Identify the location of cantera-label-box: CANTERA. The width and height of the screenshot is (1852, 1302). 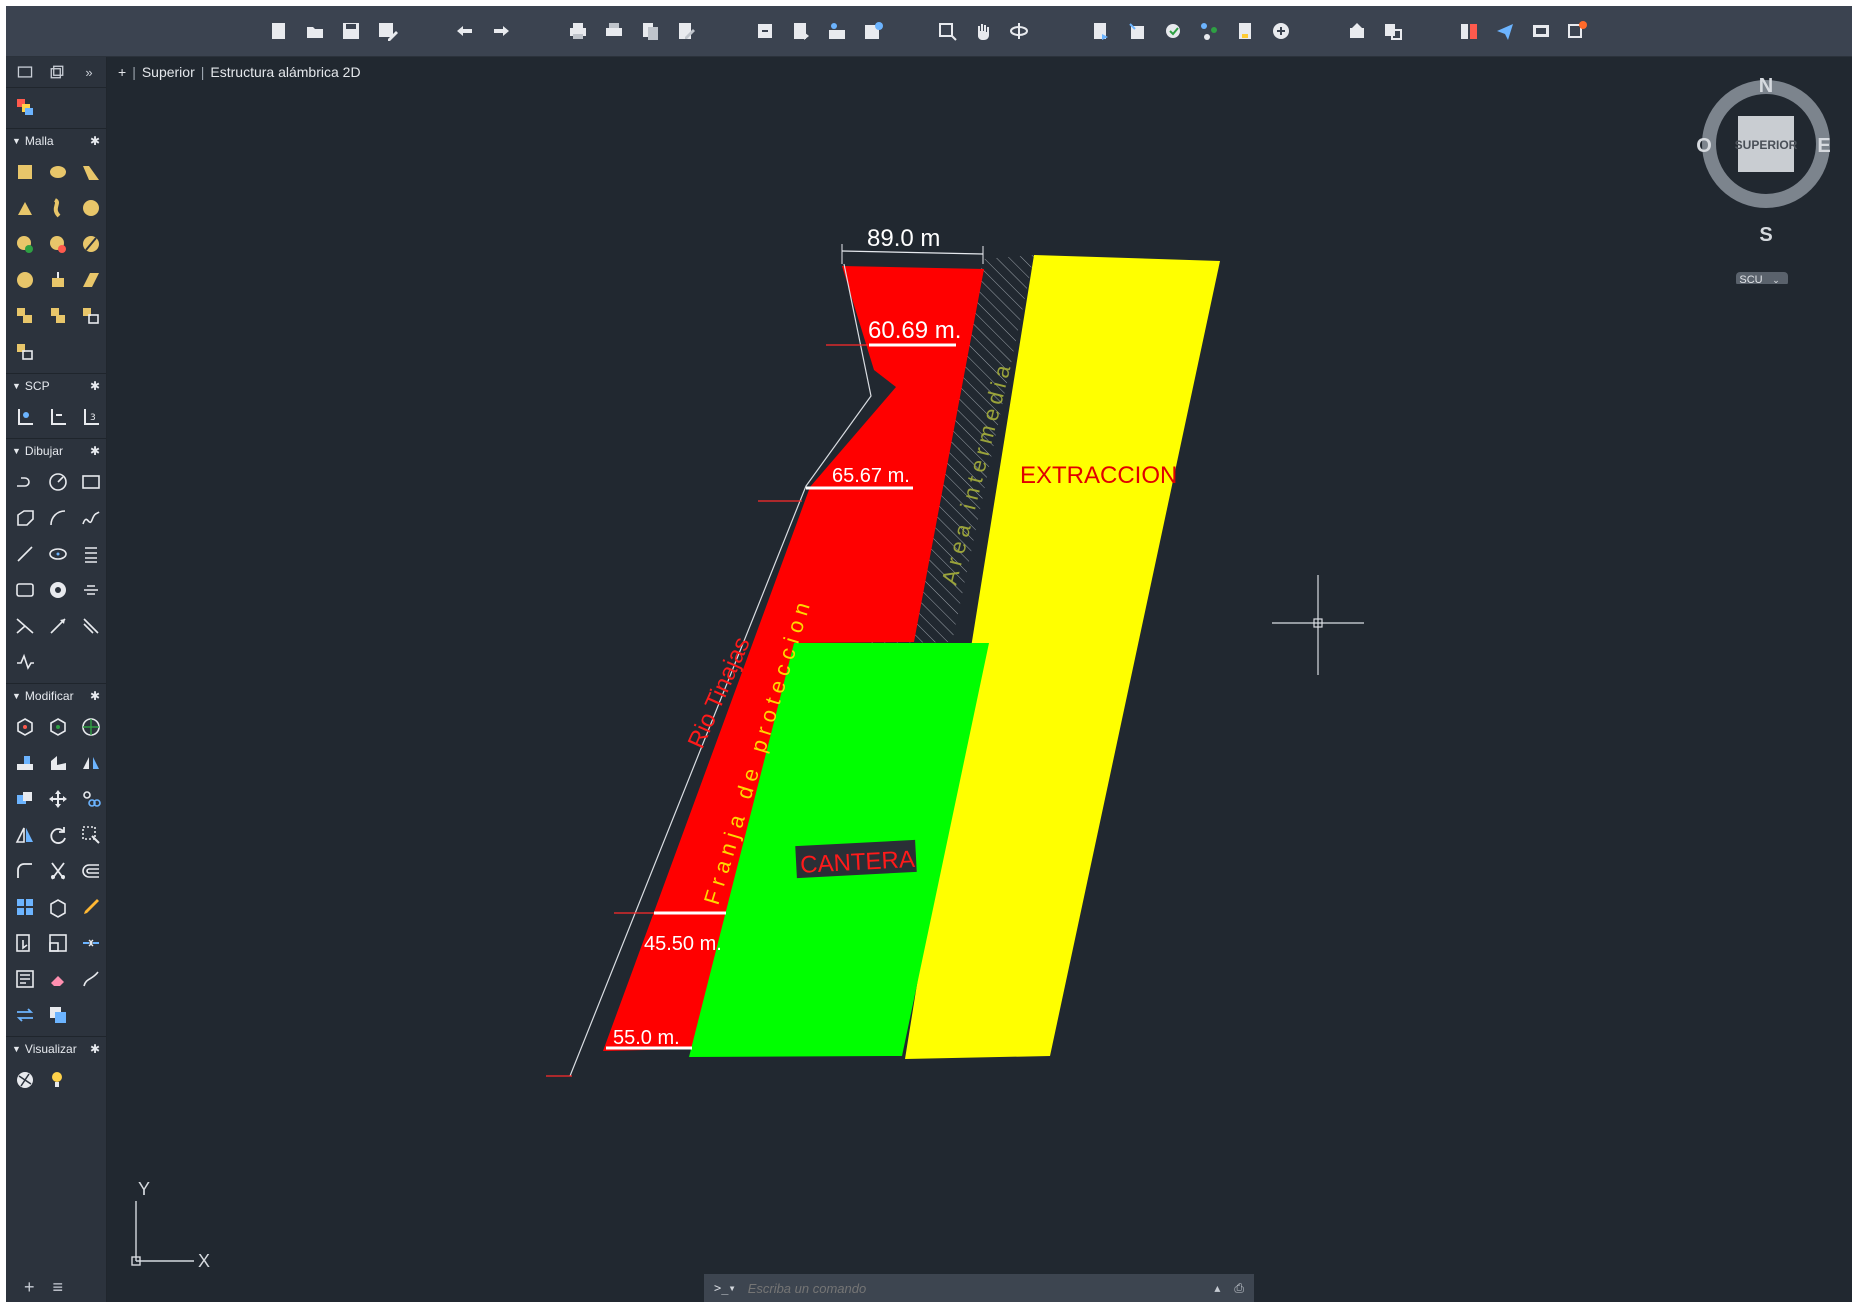
(856, 859).